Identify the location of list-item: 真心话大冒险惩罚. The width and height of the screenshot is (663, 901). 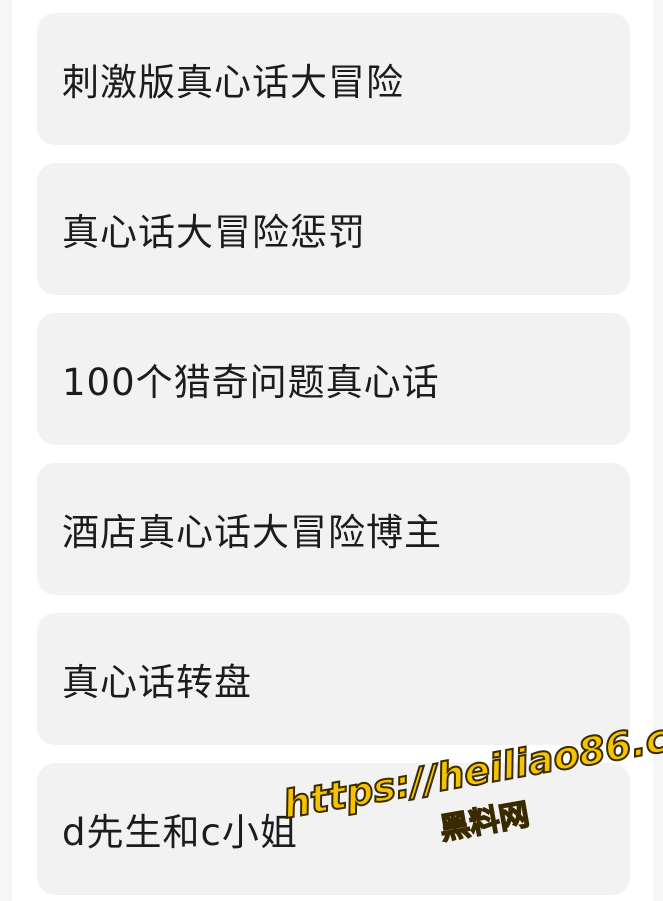
(333, 229).